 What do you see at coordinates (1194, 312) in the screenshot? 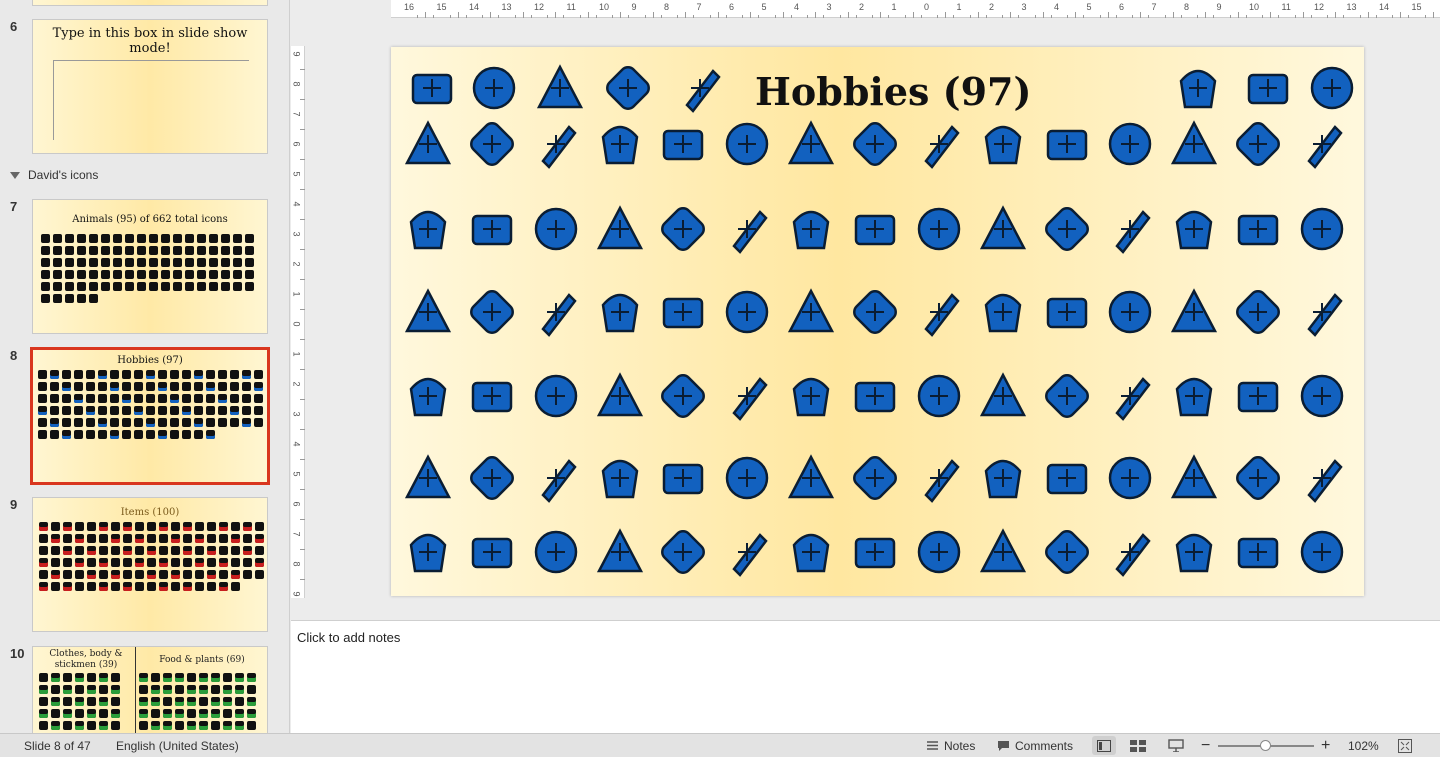
I see `shield-icon` at bounding box center [1194, 312].